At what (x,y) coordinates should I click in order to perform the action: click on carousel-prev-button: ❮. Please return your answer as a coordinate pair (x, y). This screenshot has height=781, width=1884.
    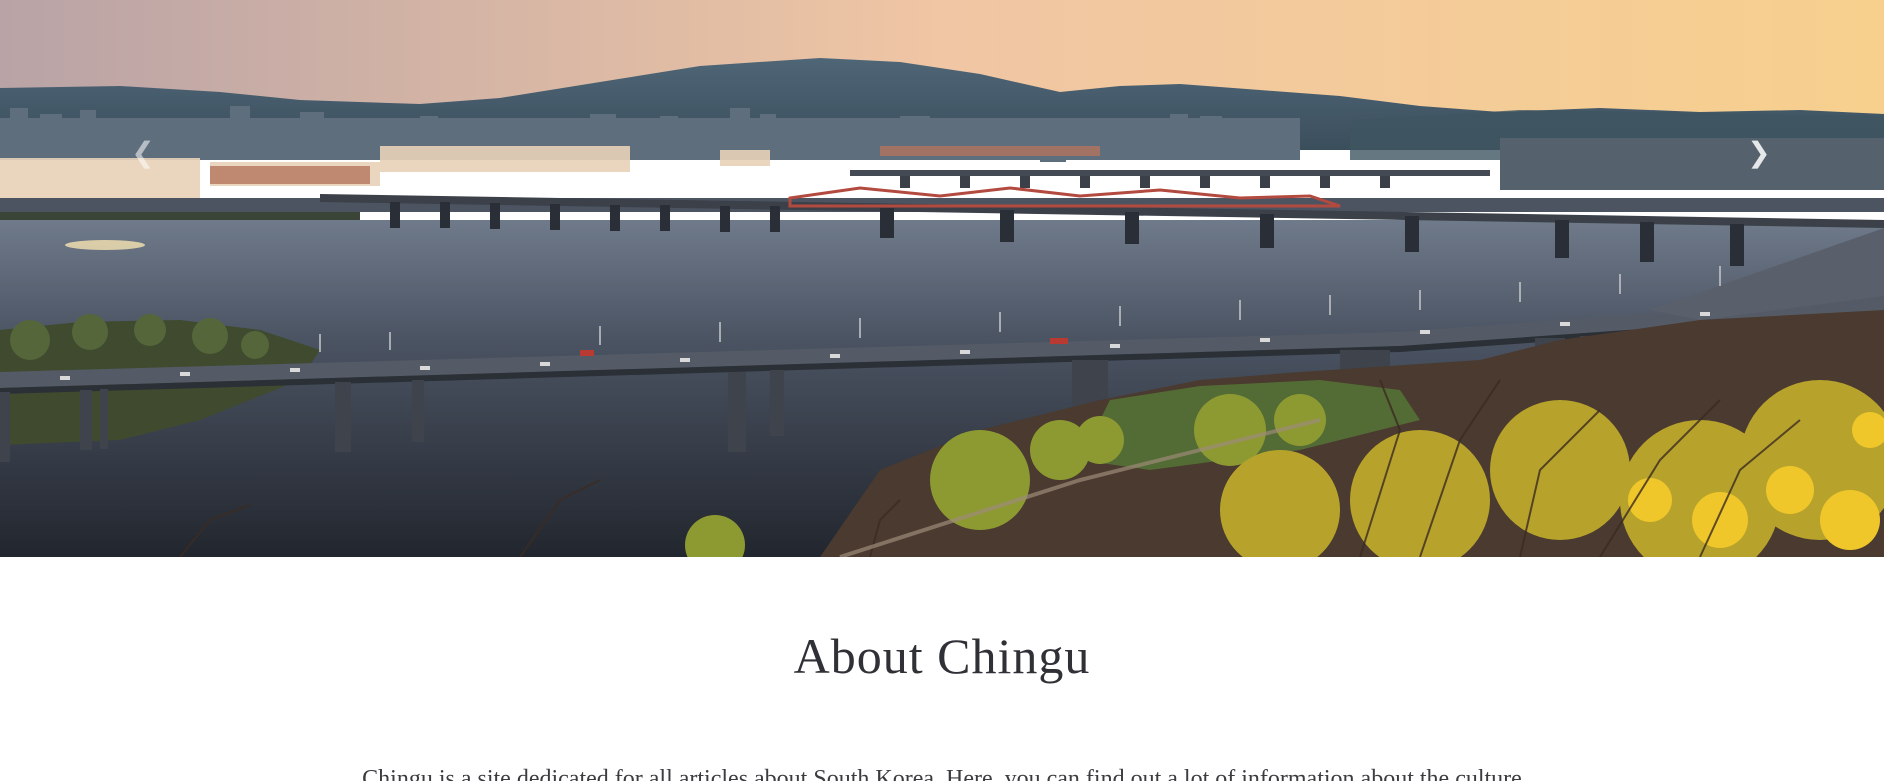
    Looking at the image, I should click on (143, 152).